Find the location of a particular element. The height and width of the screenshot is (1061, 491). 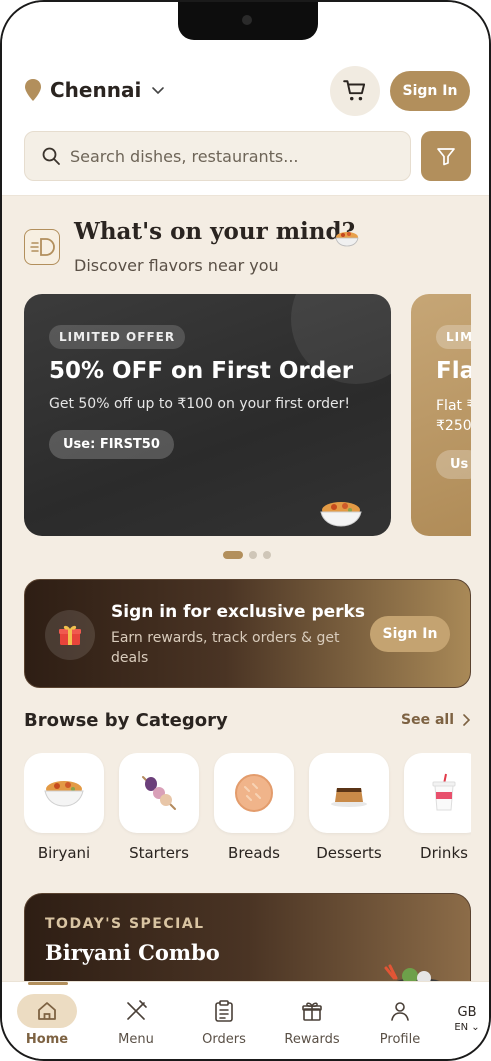

see-all-link: See all is located at coordinates (435, 720).